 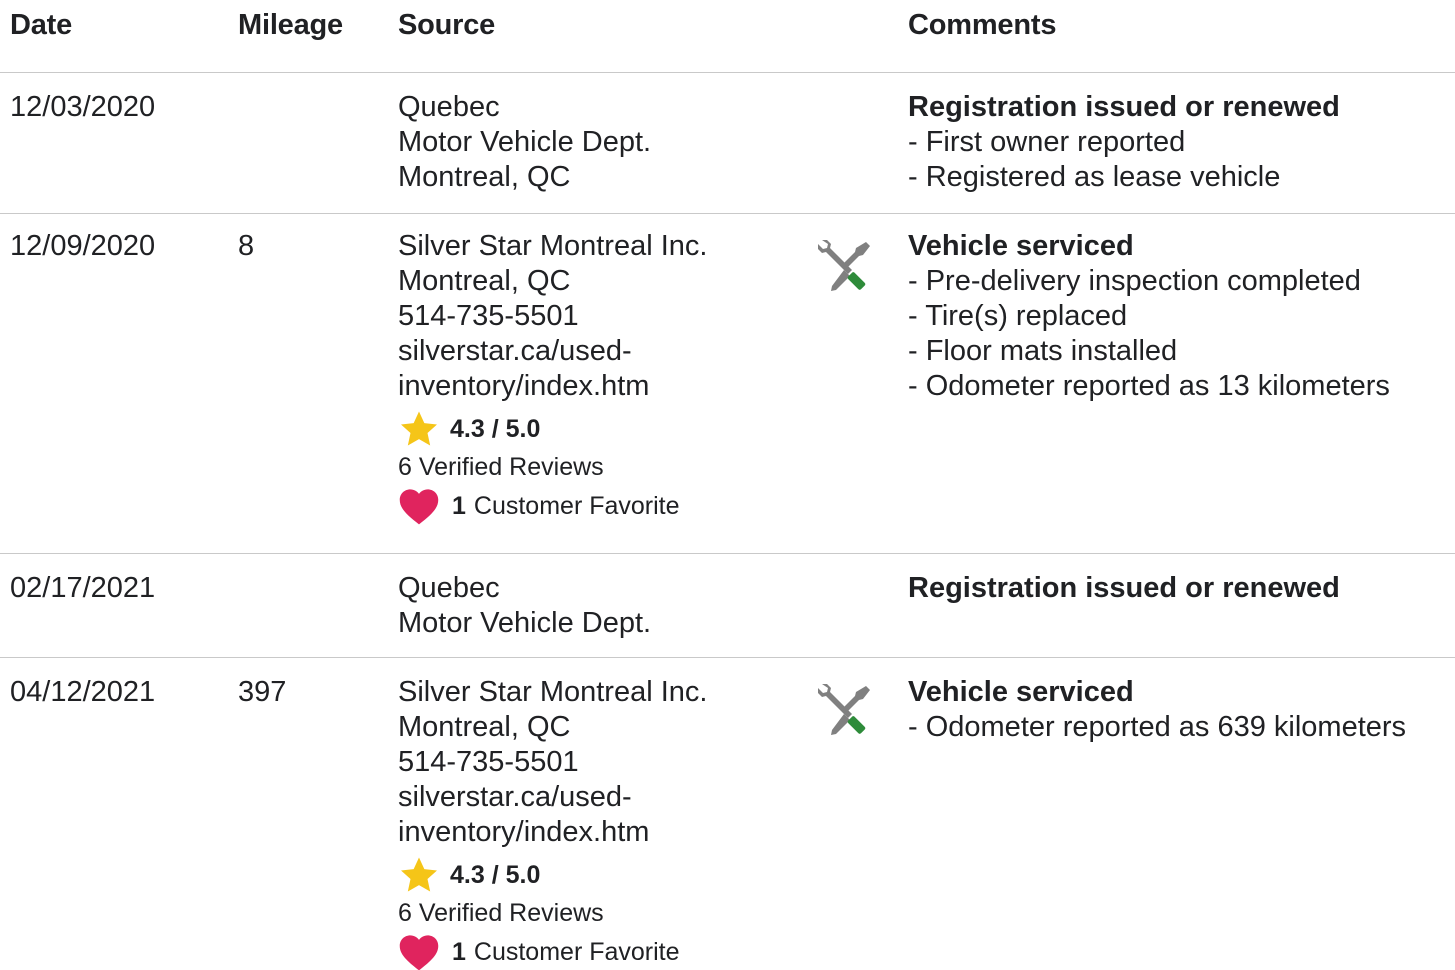 What do you see at coordinates (290, 25) in the screenshot?
I see `column-header-mileage: Mileage` at bounding box center [290, 25].